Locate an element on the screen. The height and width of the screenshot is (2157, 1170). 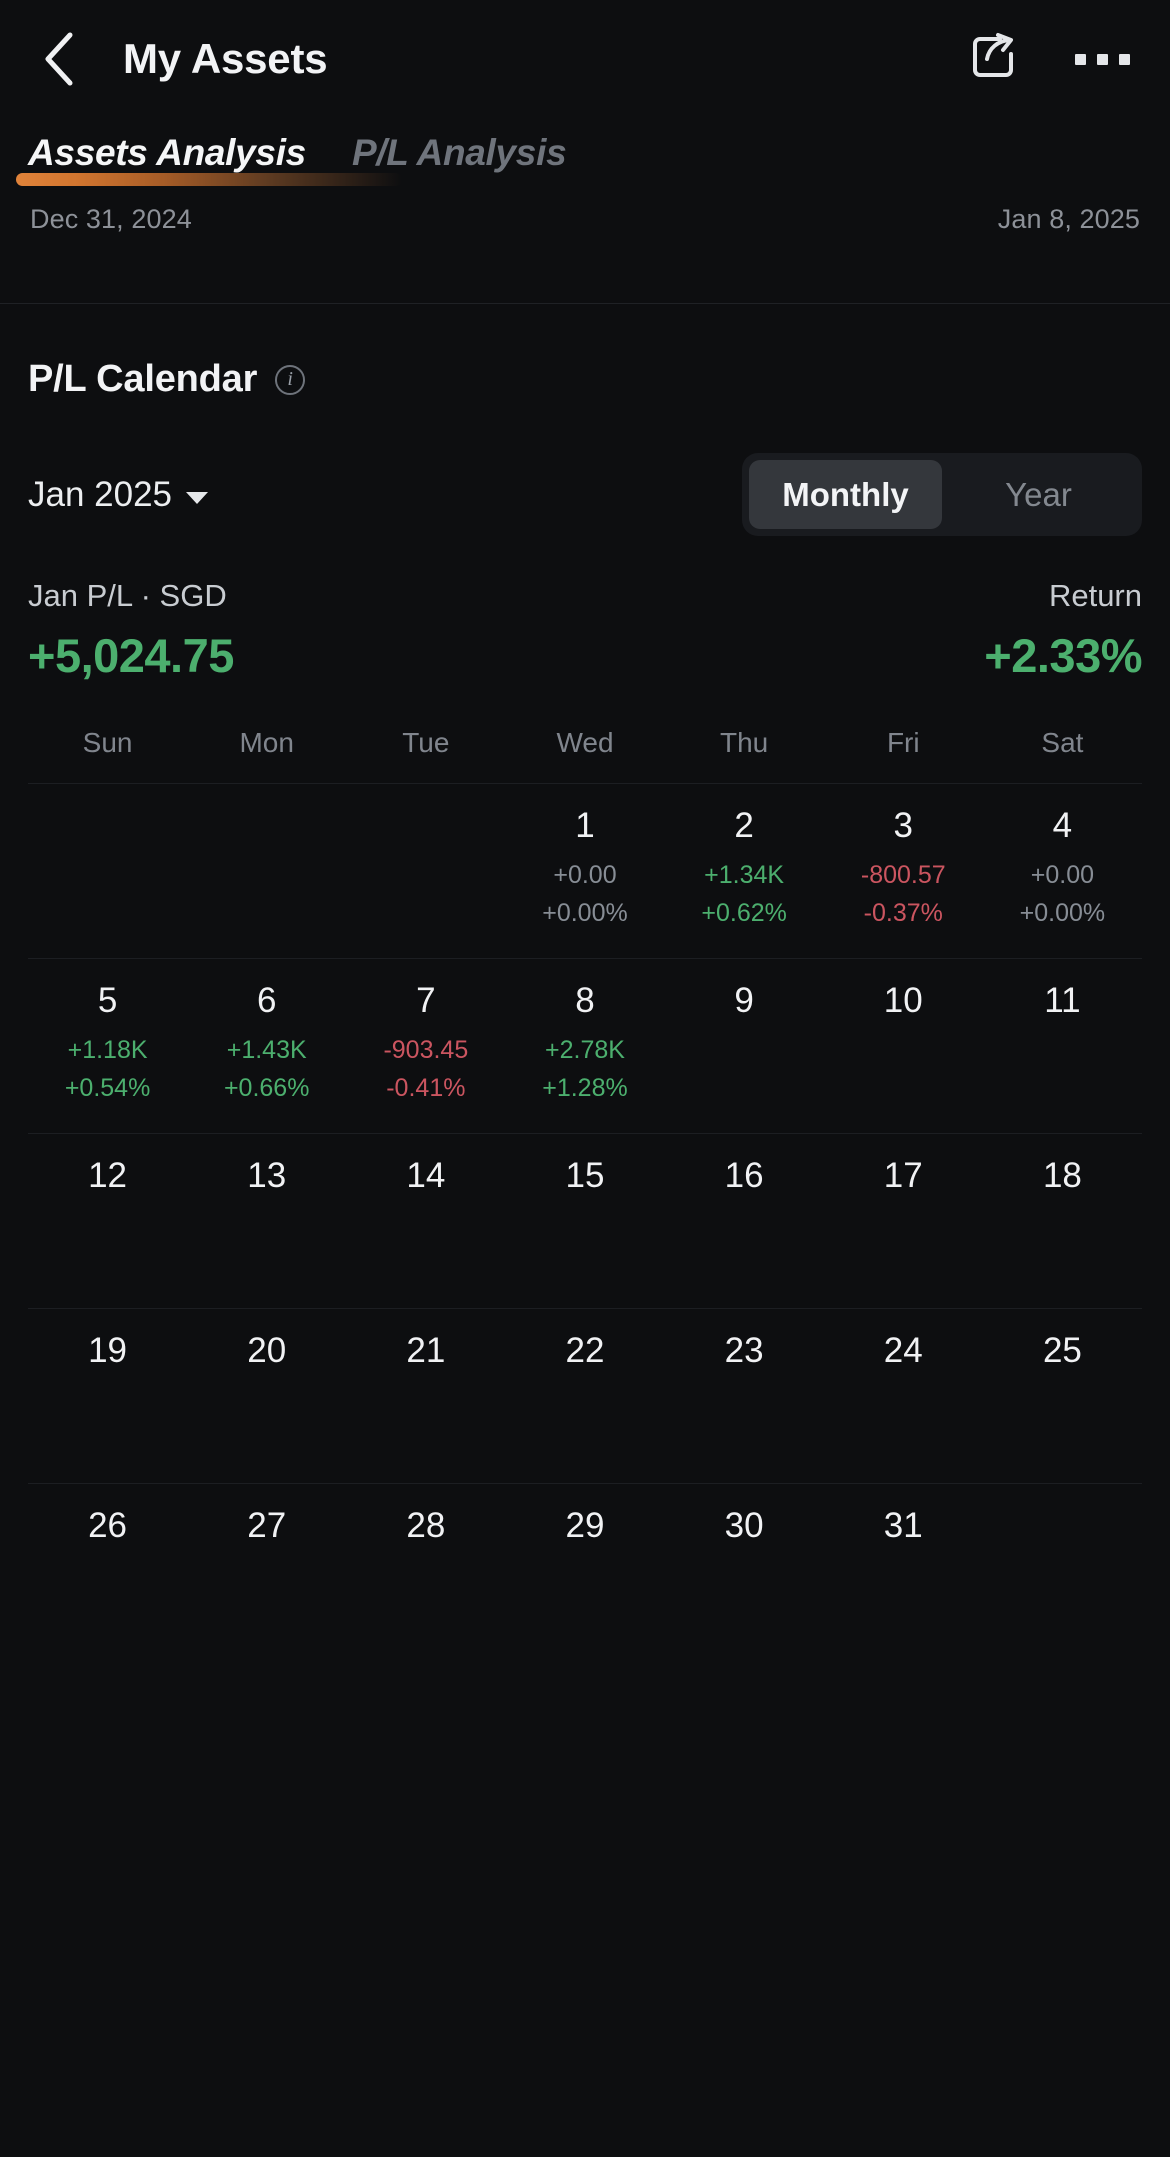
calendar-day-amount: +1.18K is located at coordinates (107, 1050).